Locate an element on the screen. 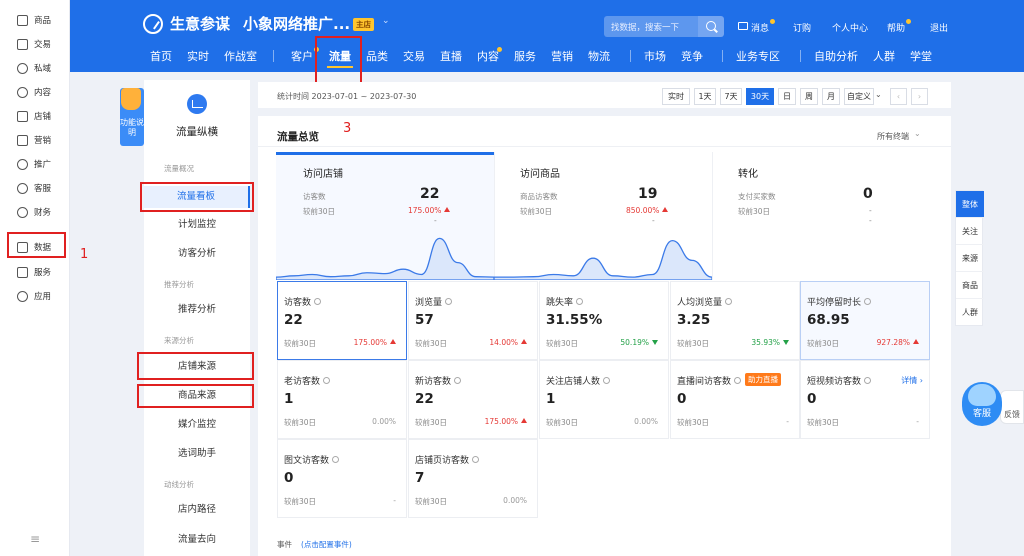  details-link: 详情 › is located at coordinates (912, 380).